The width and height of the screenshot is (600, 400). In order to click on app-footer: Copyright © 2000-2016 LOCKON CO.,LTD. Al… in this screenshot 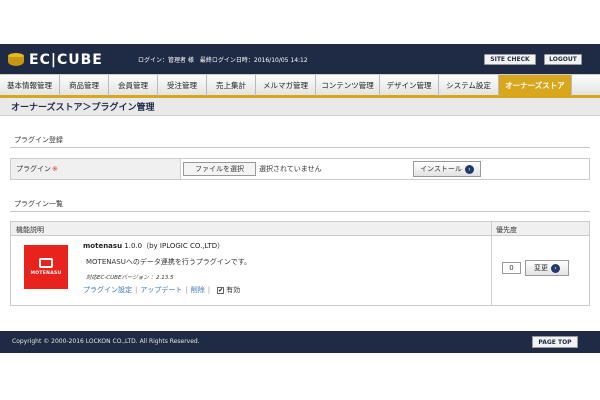, I will do `click(300, 342)`.